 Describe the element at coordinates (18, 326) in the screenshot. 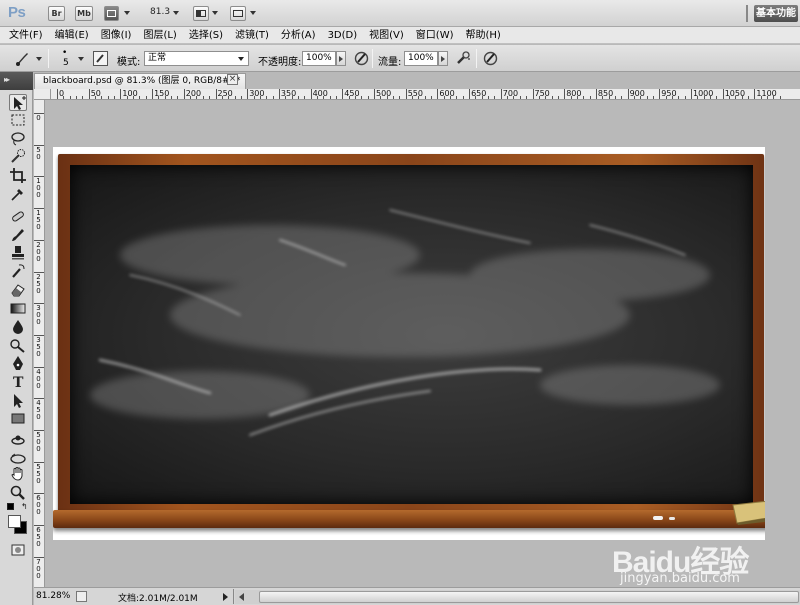

I see `blur-tool-icon` at that location.